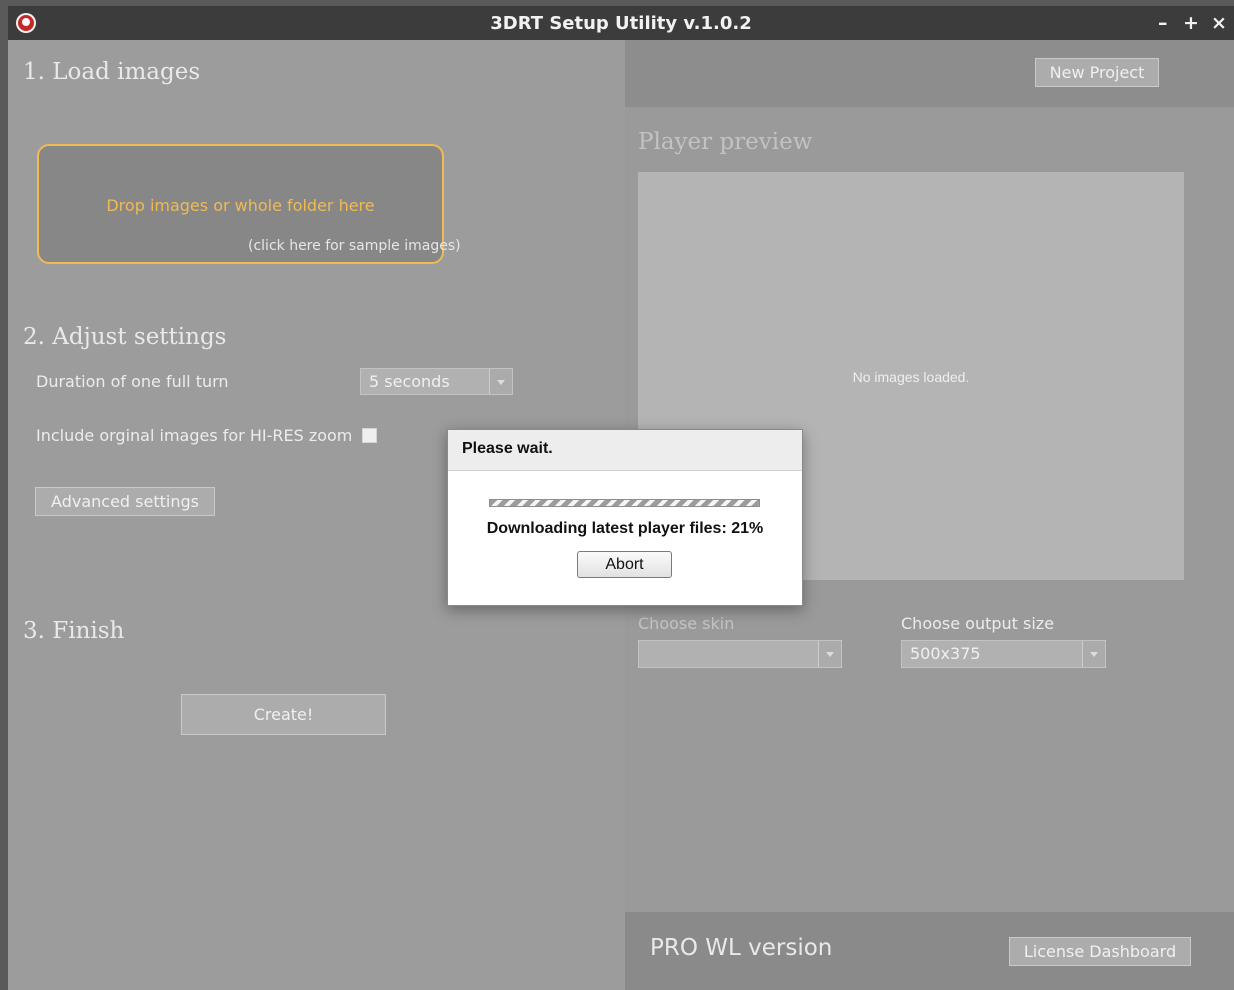  I want to click on minimize-button: –, so click(1163, 23).